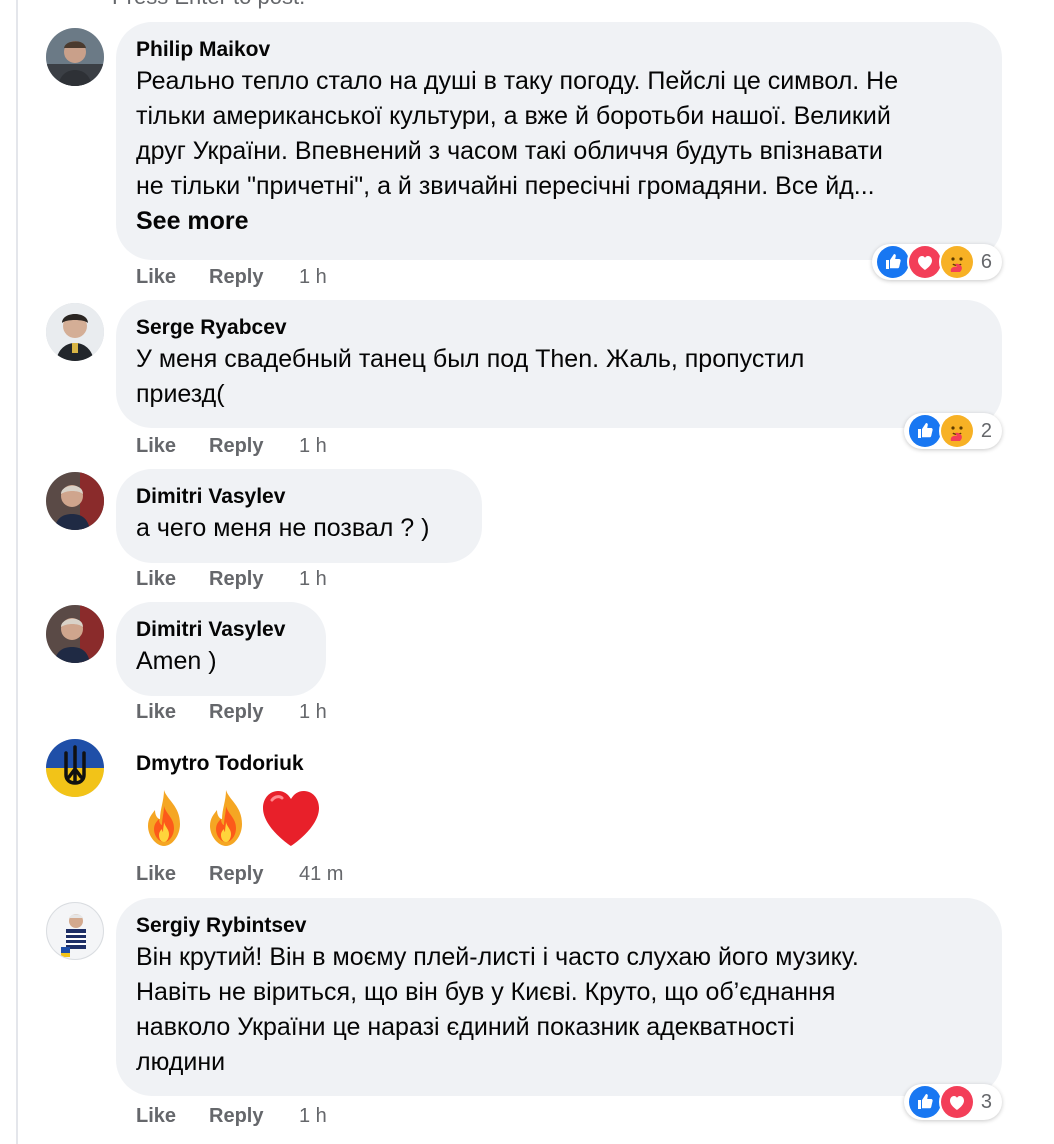 The width and height of the screenshot is (1054, 1144). I want to click on avatar-photo-sergiy, so click(75, 931).